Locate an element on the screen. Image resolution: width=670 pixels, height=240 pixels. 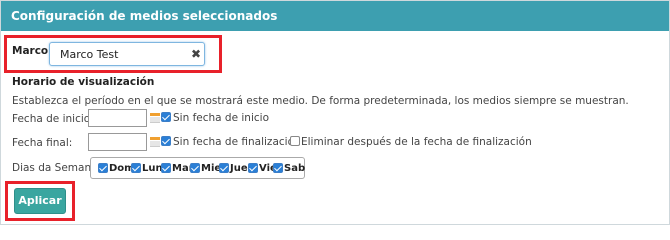
weekdays-selector: Dom Lun Mar Mie Jue Vie Sab is located at coordinates (197, 168).